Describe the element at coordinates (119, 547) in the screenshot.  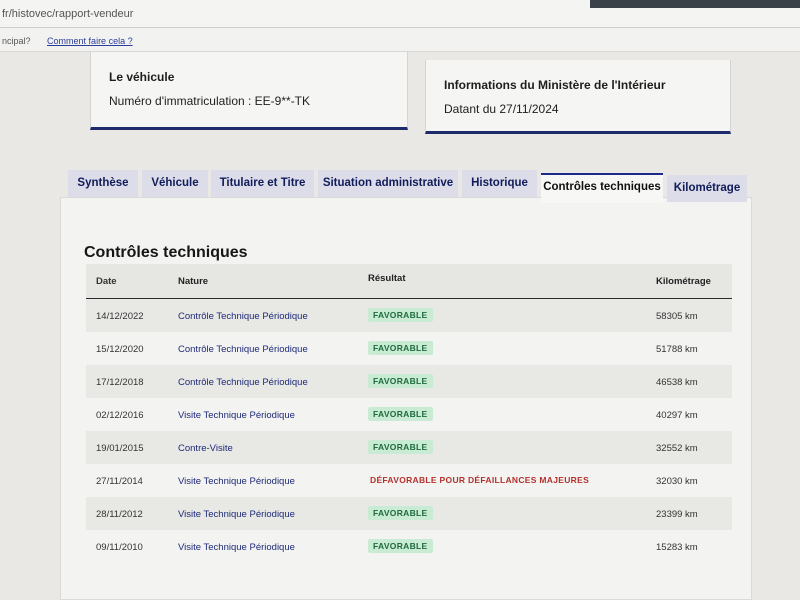
I see `row-date: 09/11/2010` at that location.